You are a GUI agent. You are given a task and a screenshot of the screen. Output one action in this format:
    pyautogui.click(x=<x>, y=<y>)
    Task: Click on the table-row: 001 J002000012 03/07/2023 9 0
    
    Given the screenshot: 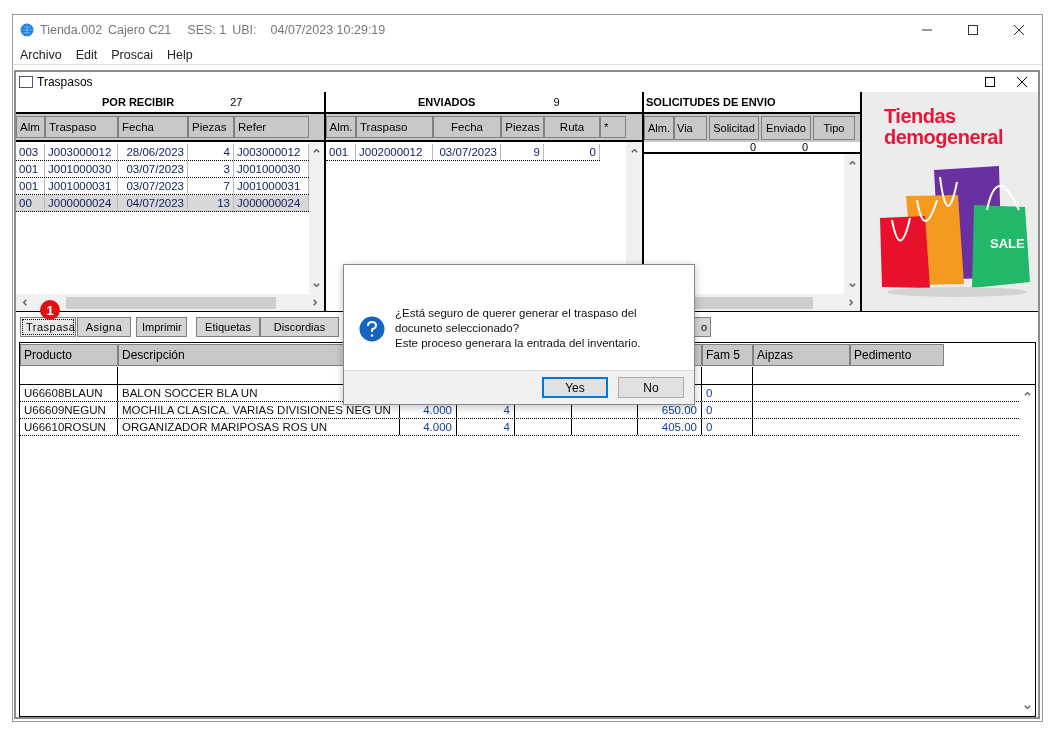 What is the action you would take?
    pyautogui.click(x=463, y=152)
    